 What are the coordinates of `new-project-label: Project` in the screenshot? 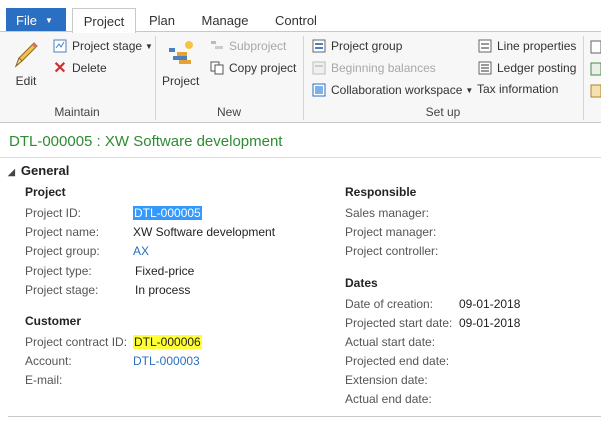 It's located at (181, 81).